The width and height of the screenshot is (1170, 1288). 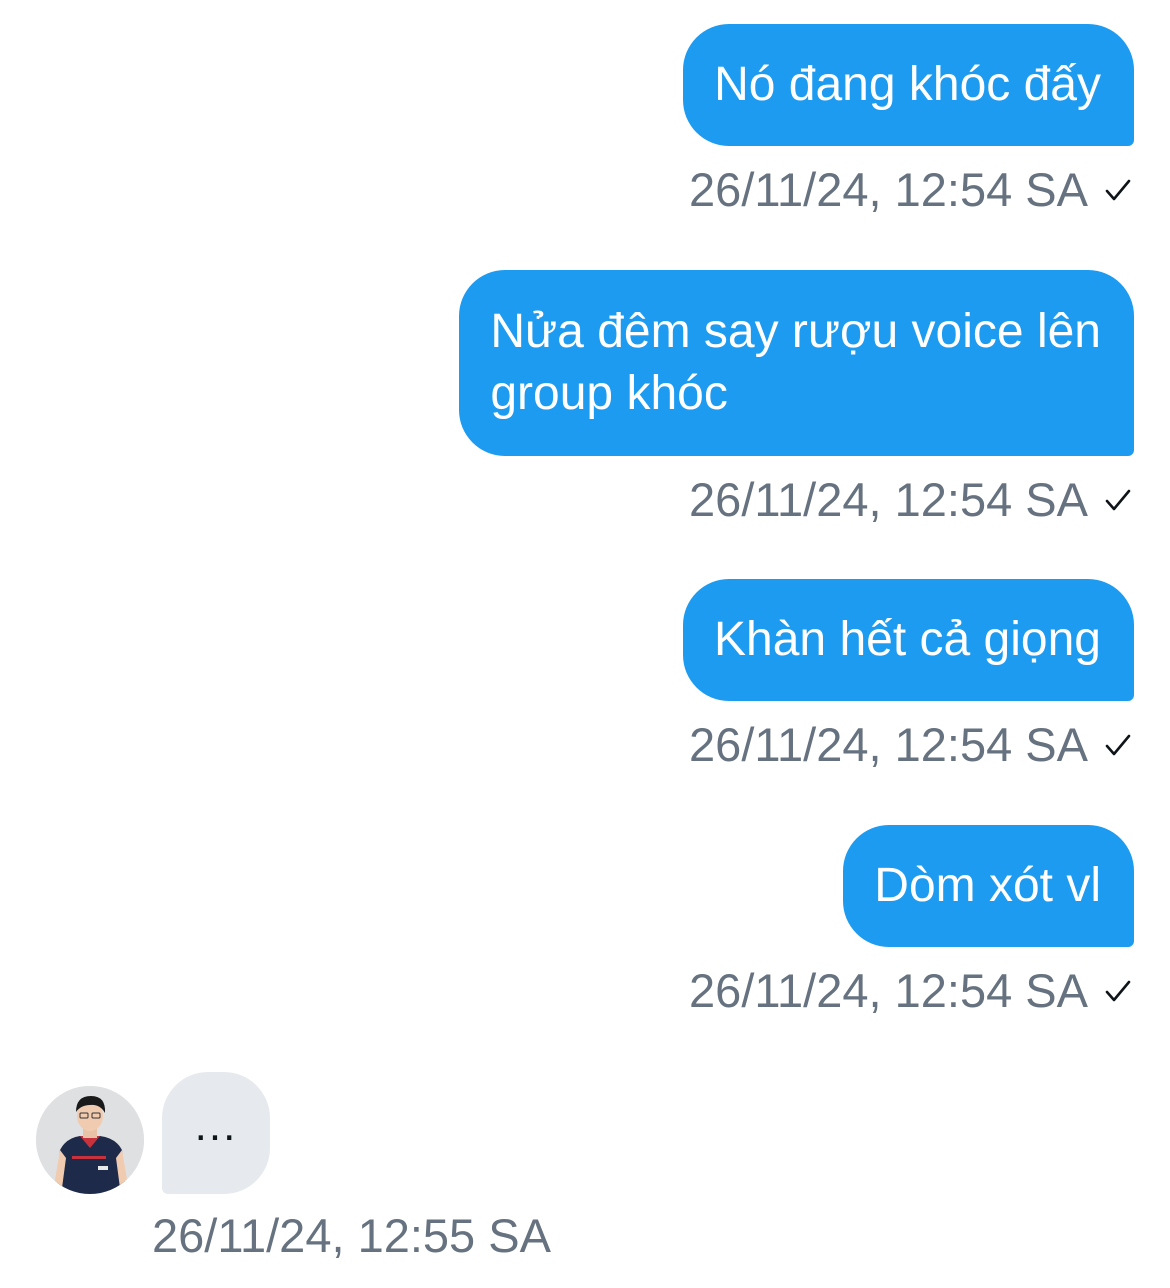 I want to click on message-text: Dòm xót vl, so click(x=987, y=885).